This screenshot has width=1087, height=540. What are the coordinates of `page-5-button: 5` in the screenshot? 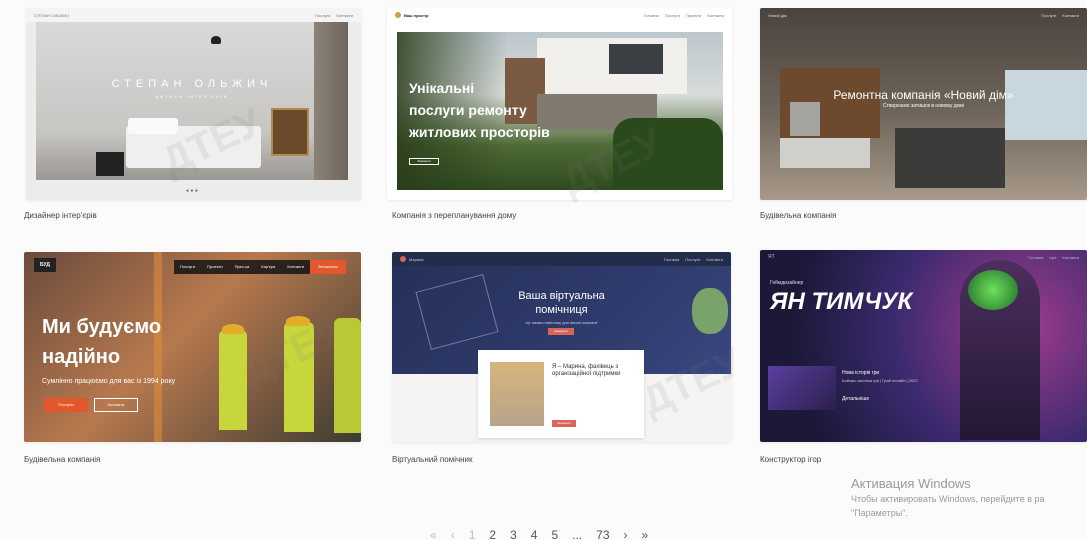 It's located at (554, 534).